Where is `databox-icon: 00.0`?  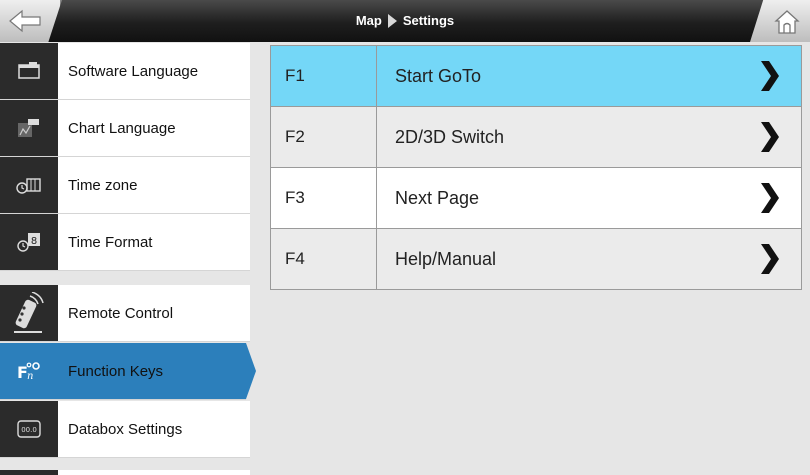
databox-icon: 00.0 is located at coordinates (29, 429).